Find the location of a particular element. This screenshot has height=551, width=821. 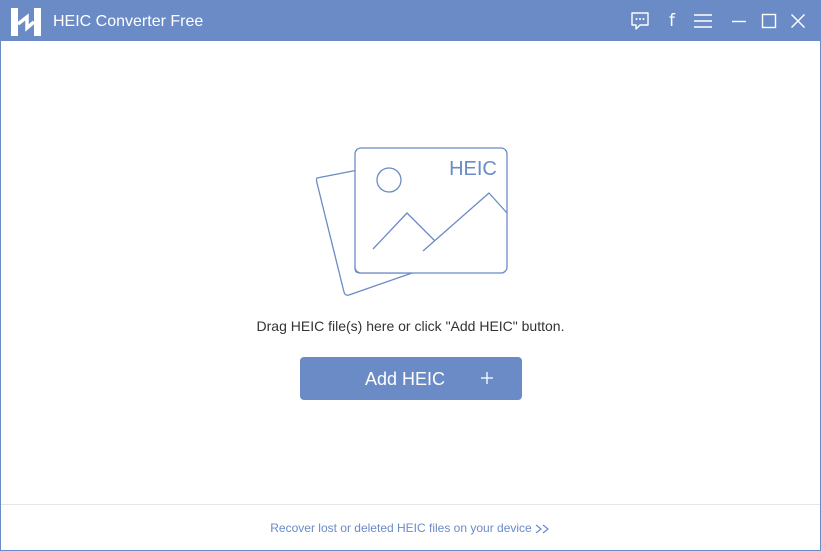

maximize-button is located at coordinates (769, 21).